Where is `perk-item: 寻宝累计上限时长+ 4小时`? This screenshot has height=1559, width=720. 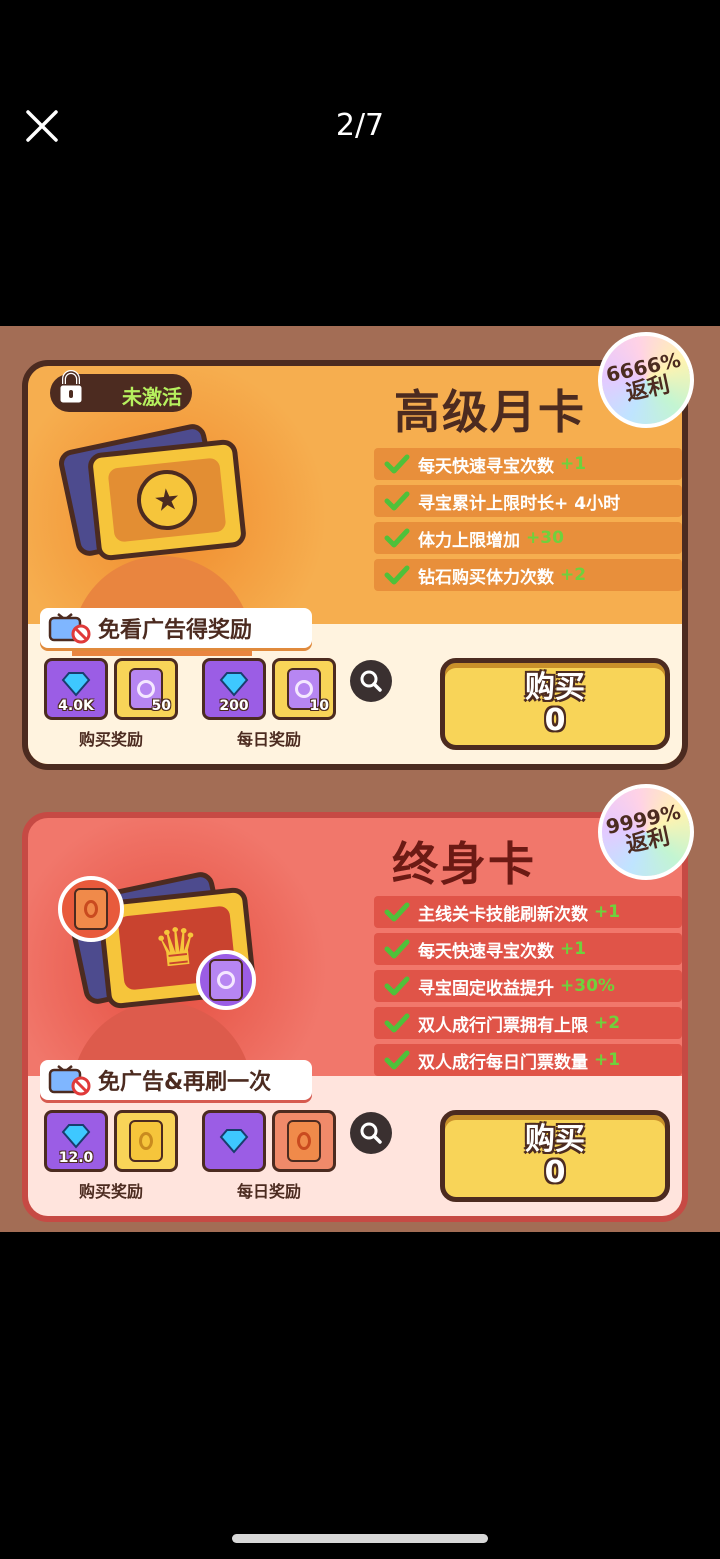
perk-item: 寻宝累计上限时长+ 4小时 is located at coordinates (528, 501).